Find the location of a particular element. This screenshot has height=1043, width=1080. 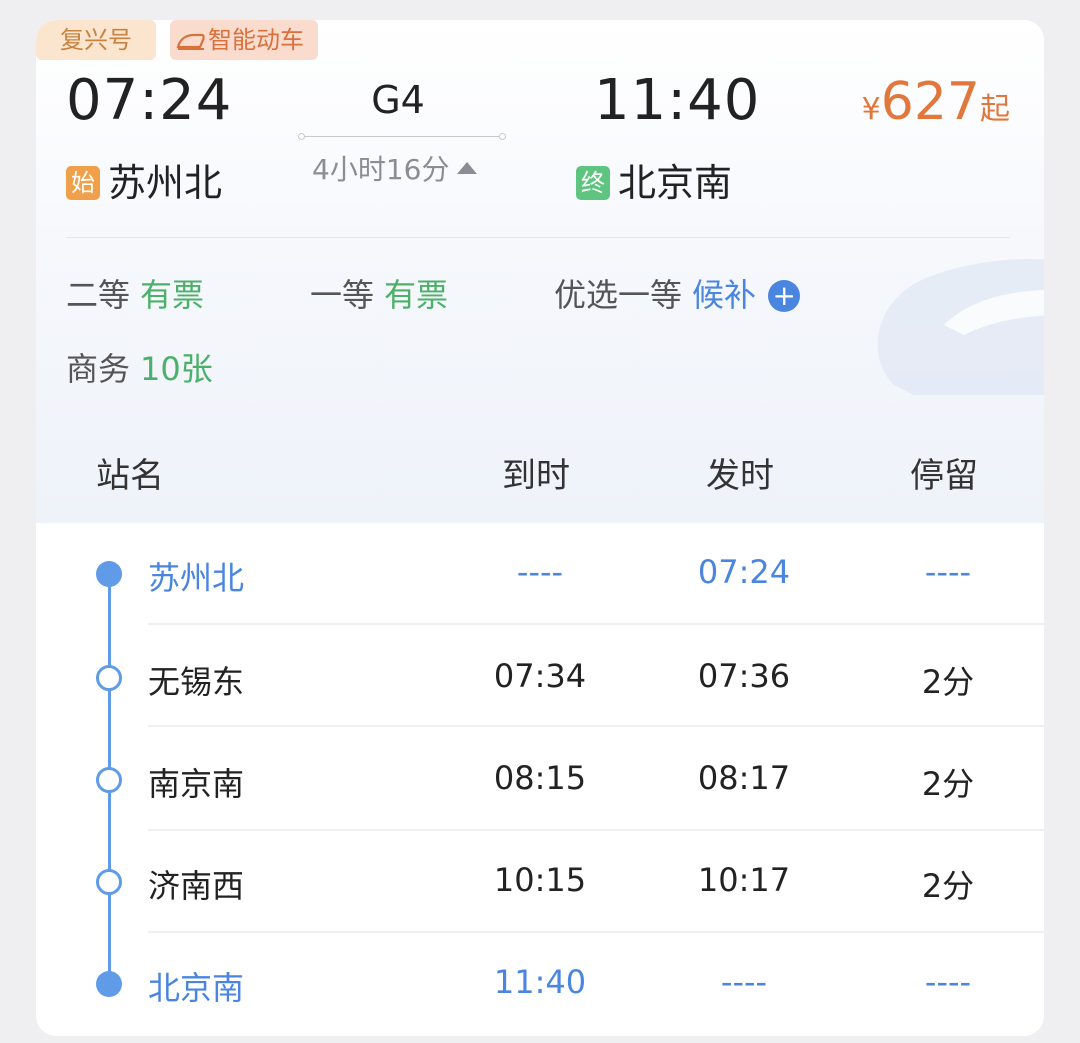

table-row: 北京南 11:40 ---- ---- is located at coordinates (540, 982).